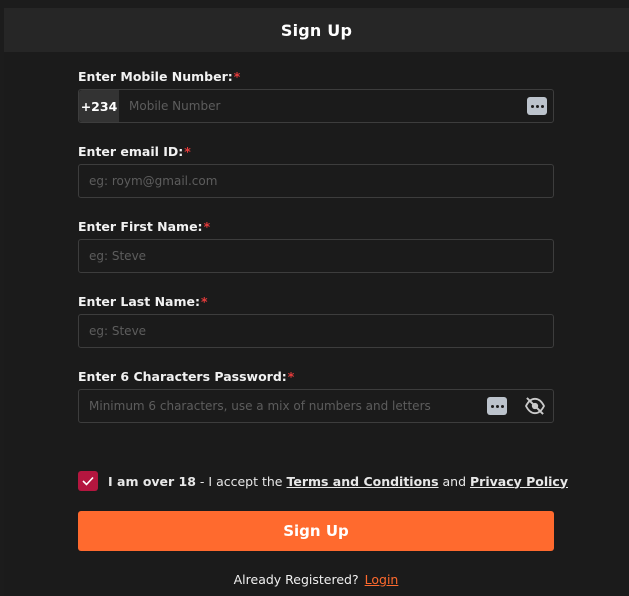  I want to click on last-name-field: eg: Steve, so click(316, 331).